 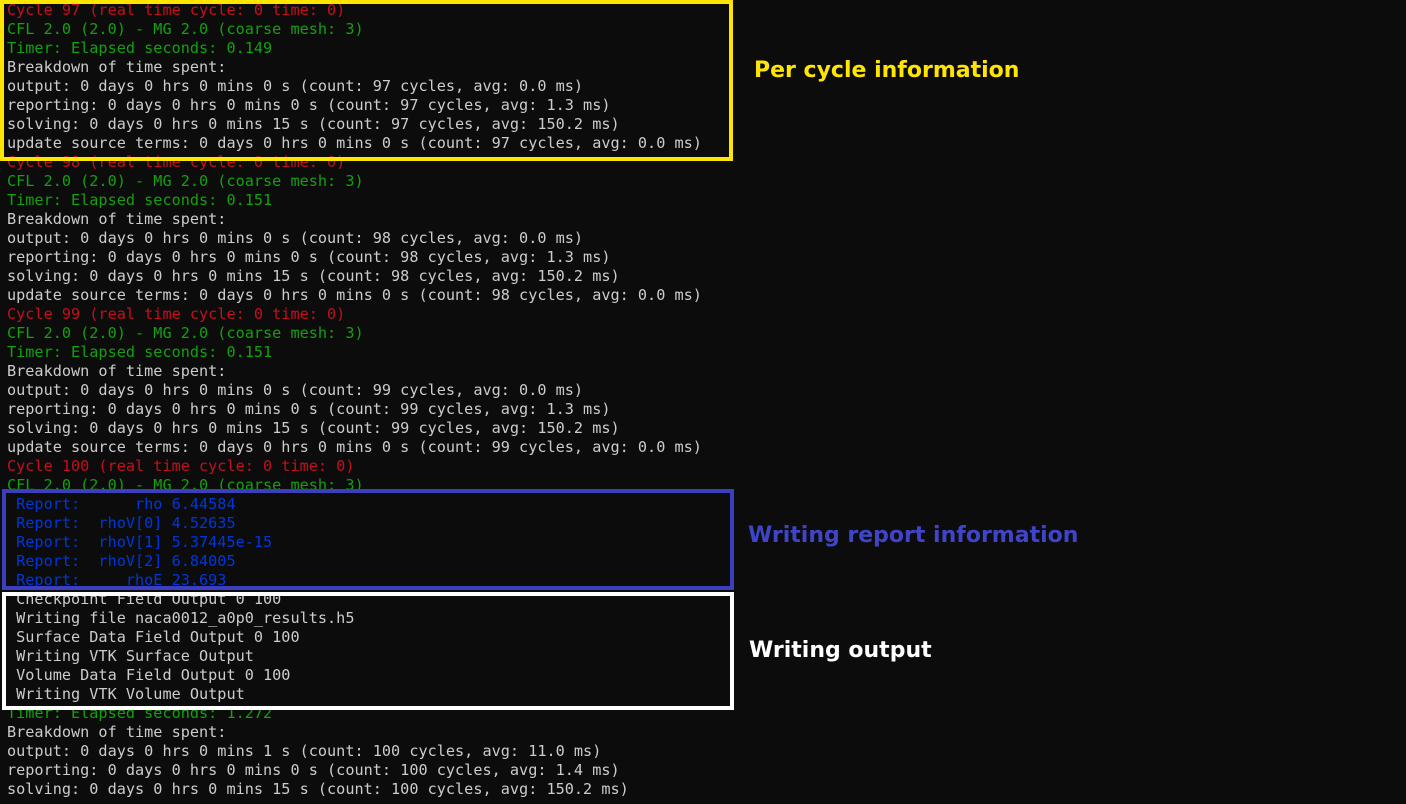 What do you see at coordinates (181, 466) in the screenshot?
I see `terminal-line: Cycle 100 (real time cycle: 0 time: 0)` at bounding box center [181, 466].